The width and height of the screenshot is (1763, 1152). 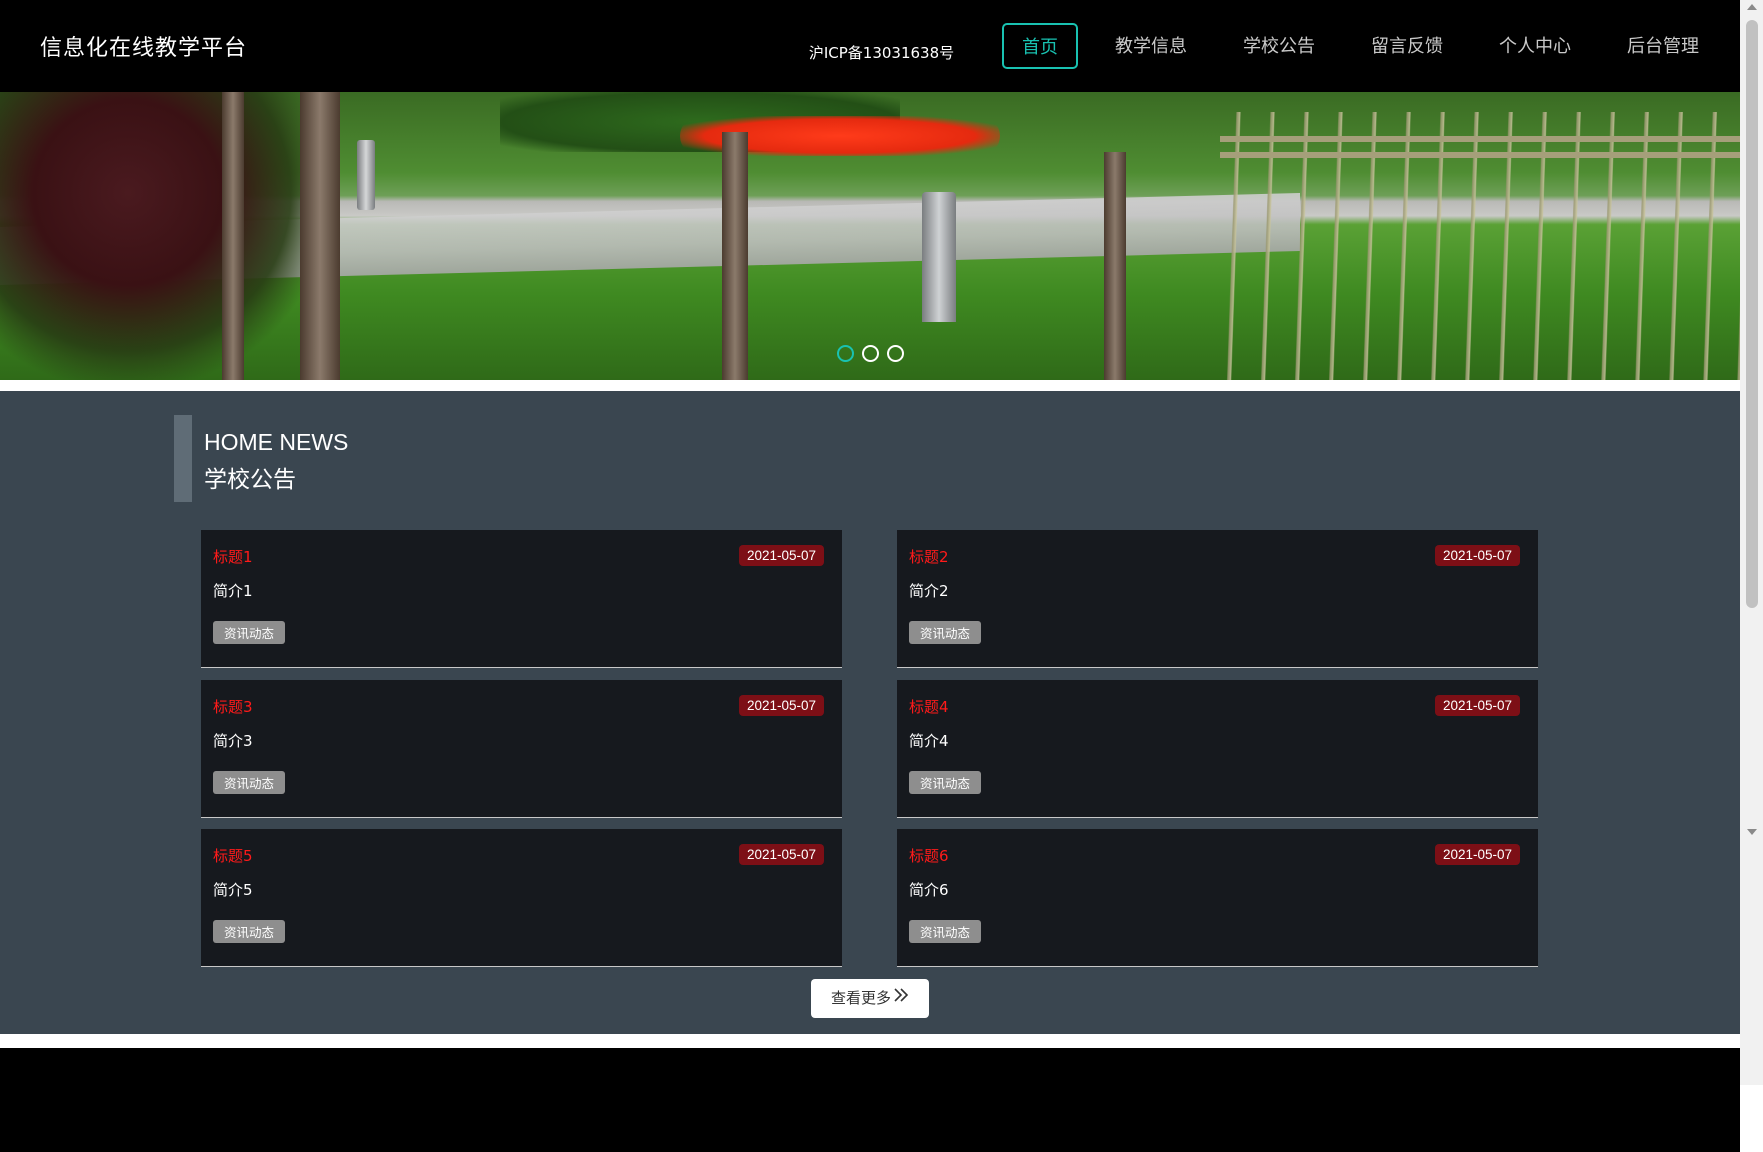 I want to click on news-card-title: 标题2, so click(x=929, y=556).